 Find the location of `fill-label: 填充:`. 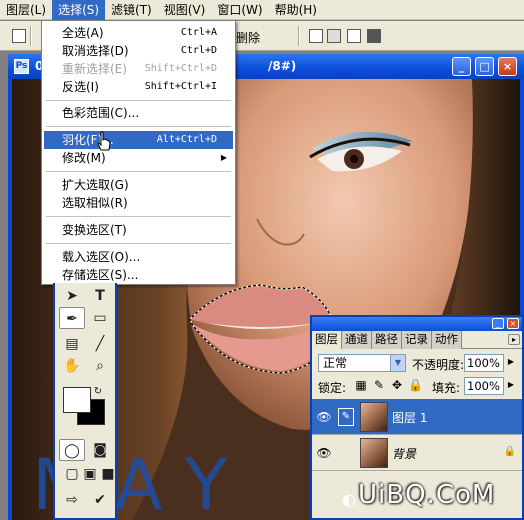

fill-label: 填充: is located at coordinates (446, 388).